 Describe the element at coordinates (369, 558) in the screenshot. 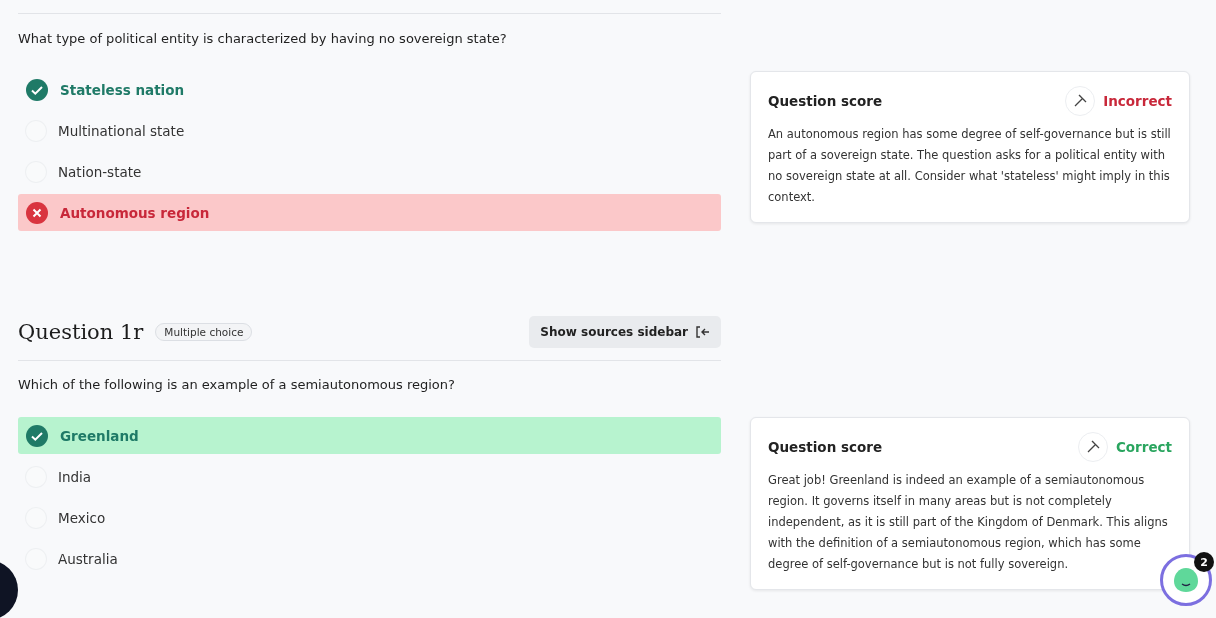

I see `answer-option: Australia` at that location.